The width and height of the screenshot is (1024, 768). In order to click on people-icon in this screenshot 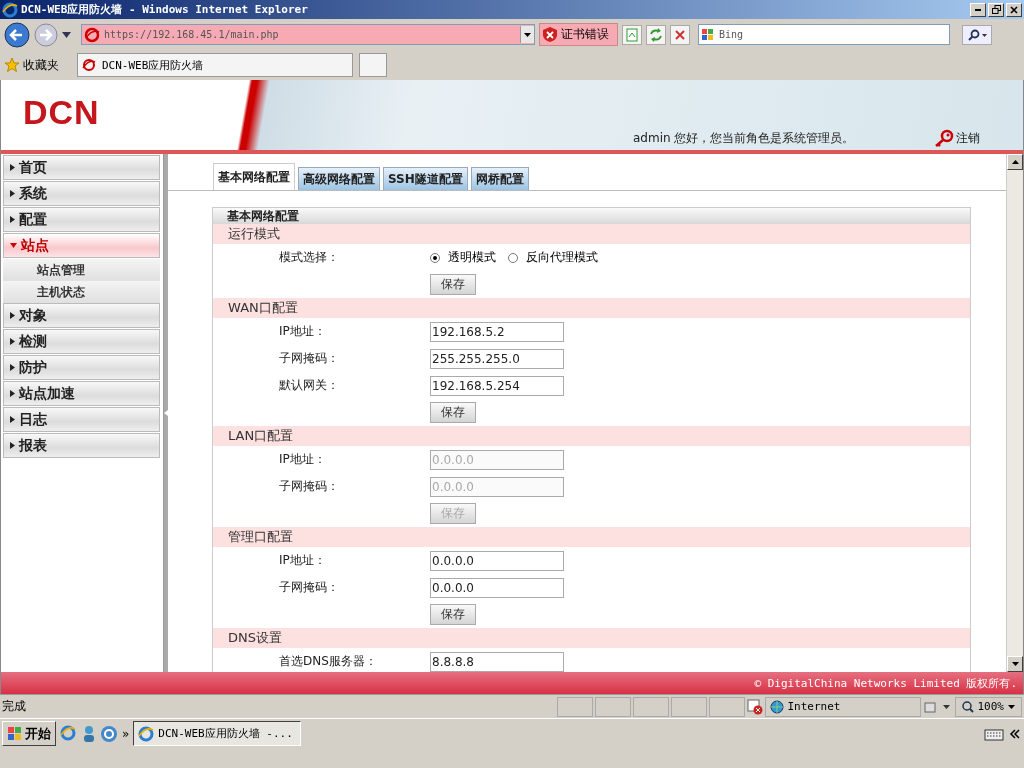, I will do `click(89, 733)`.